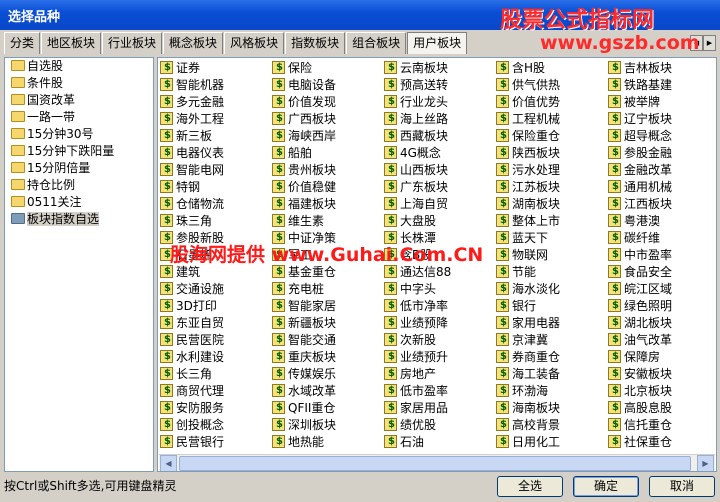  What do you see at coordinates (709, 43) in the screenshot?
I see `tab-scroll-right-icon: ▶` at bounding box center [709, 43].